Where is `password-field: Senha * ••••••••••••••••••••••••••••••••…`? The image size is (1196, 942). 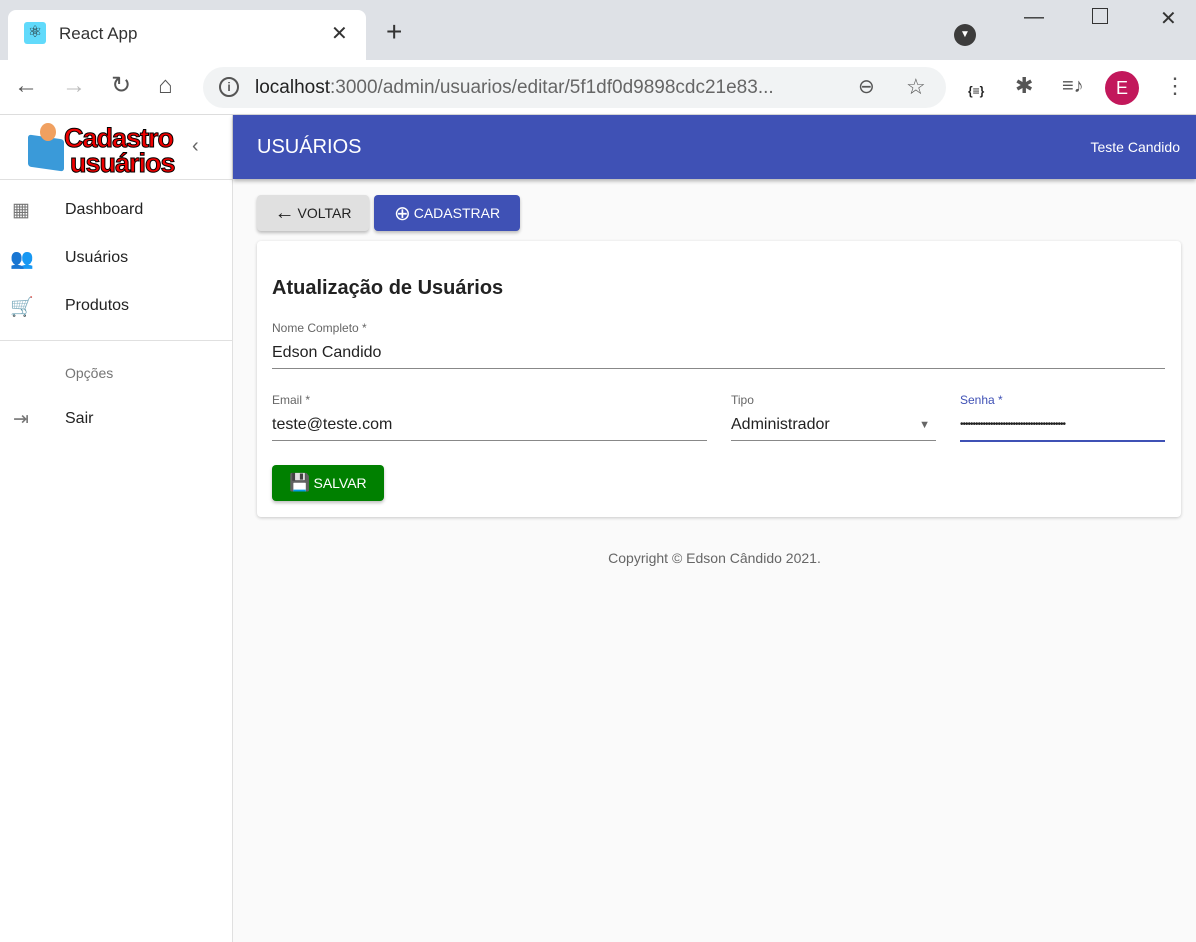
password-field: Senha * ••••••••••••••••••••••••••••••••… is located at coordinates (1062, 418).